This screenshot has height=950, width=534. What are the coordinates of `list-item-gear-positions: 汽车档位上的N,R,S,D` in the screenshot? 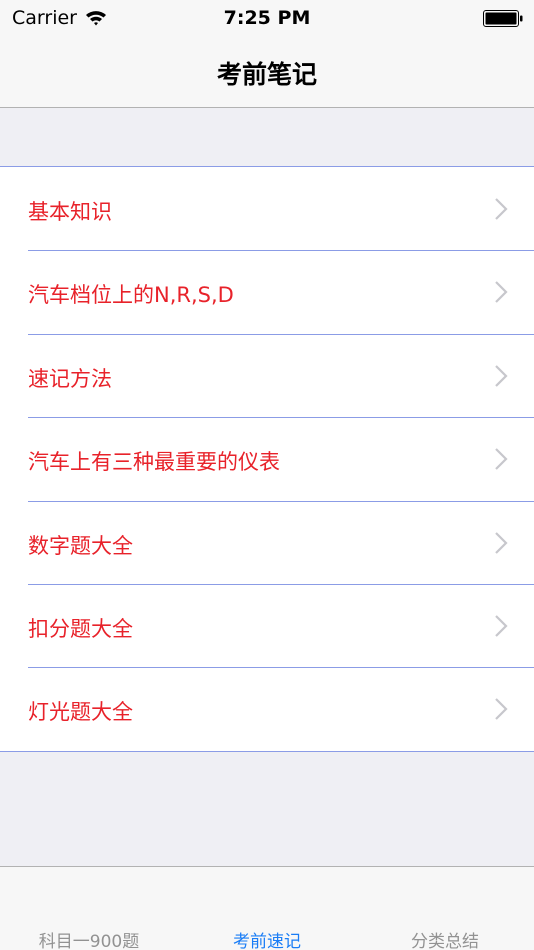 It's located at (267, 291).